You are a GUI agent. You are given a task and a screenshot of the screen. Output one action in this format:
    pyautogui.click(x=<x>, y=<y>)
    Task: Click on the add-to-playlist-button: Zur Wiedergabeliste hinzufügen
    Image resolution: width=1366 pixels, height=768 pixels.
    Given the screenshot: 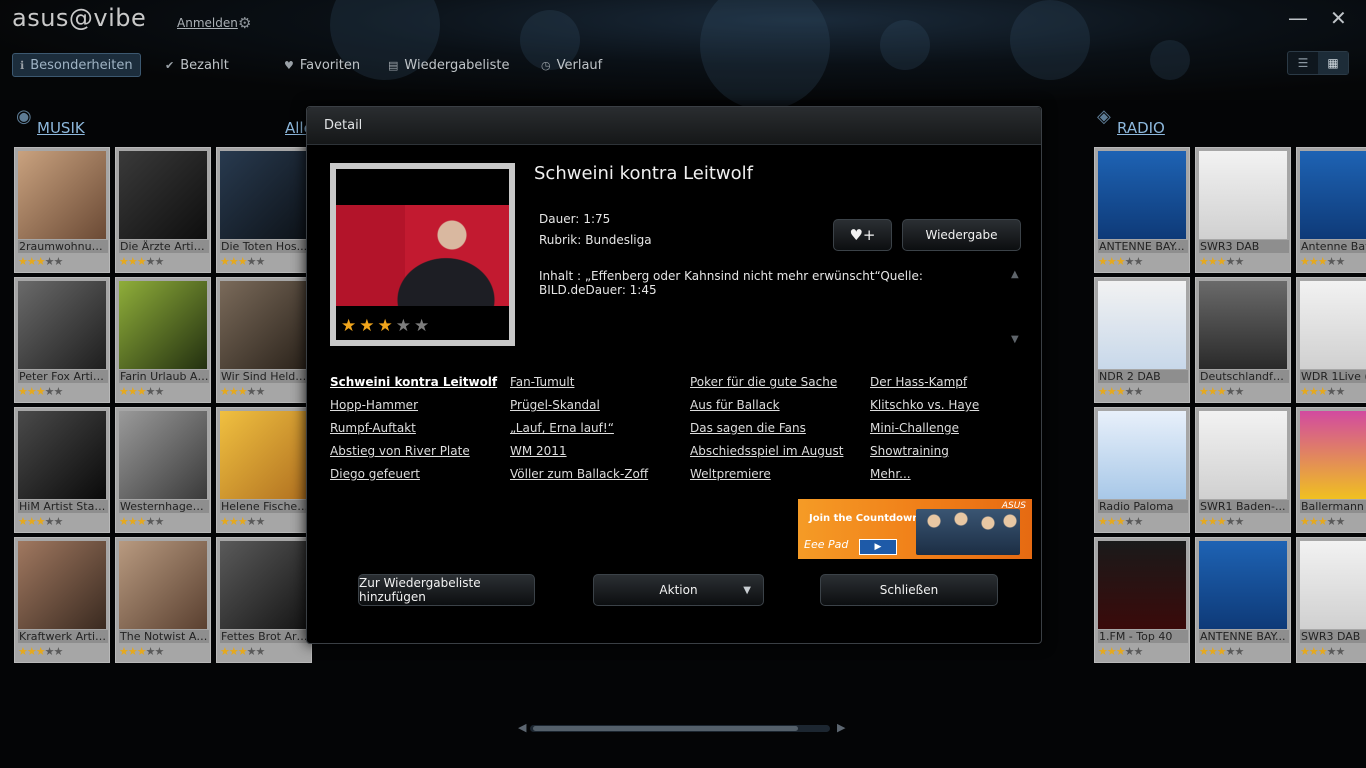 What is the action you would take?
    pyautogui.click(x=446, y=590)
    